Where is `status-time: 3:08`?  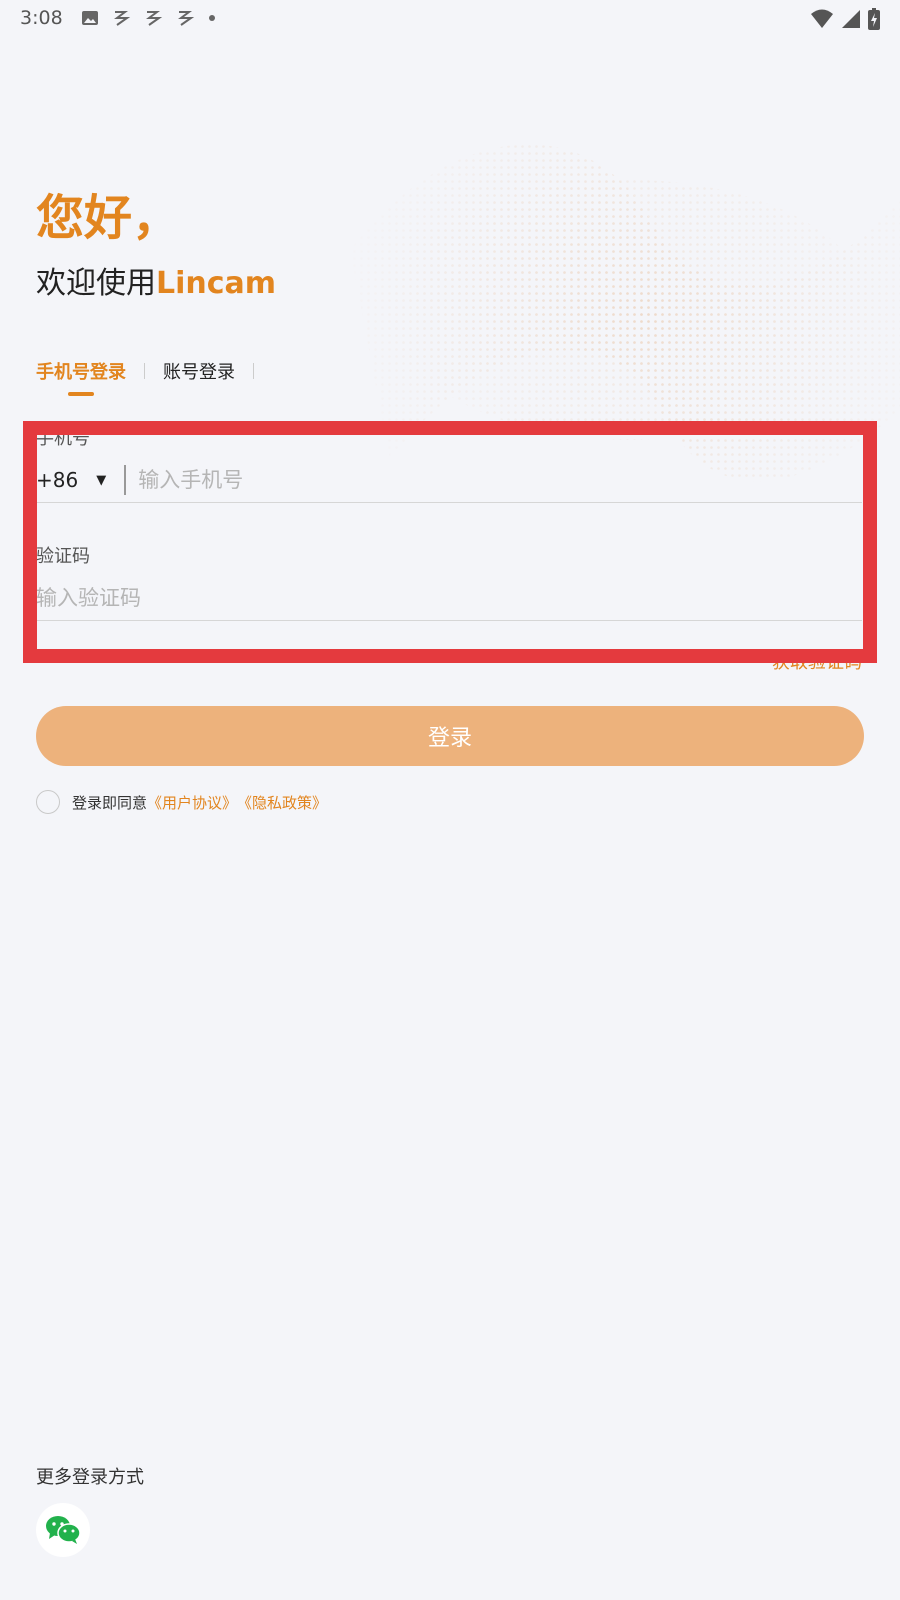 status-time: 3:08 is located at coordinates (41, 18).